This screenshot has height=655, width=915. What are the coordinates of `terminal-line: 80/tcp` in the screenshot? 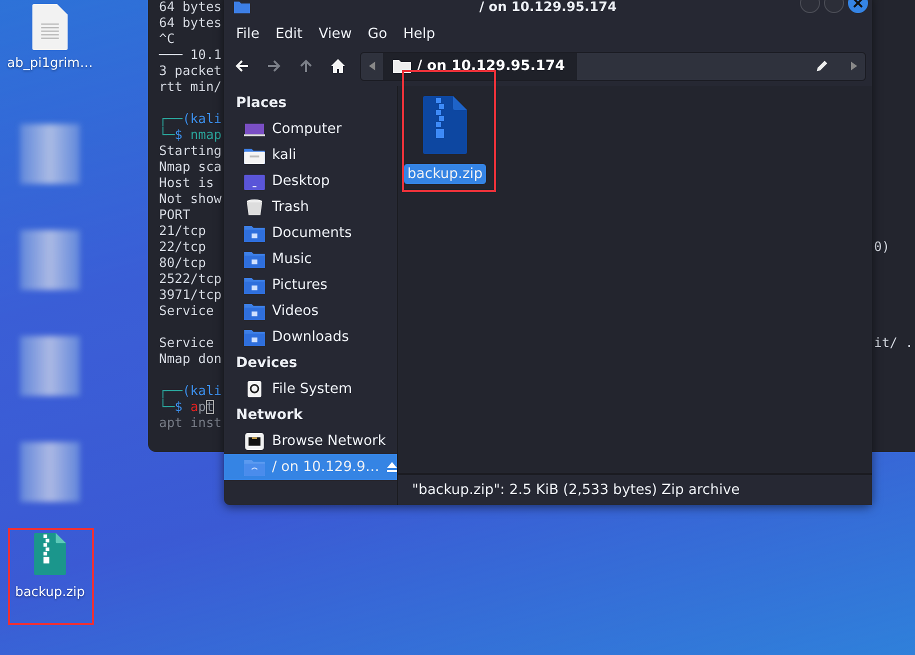 It's located at (182, 264).